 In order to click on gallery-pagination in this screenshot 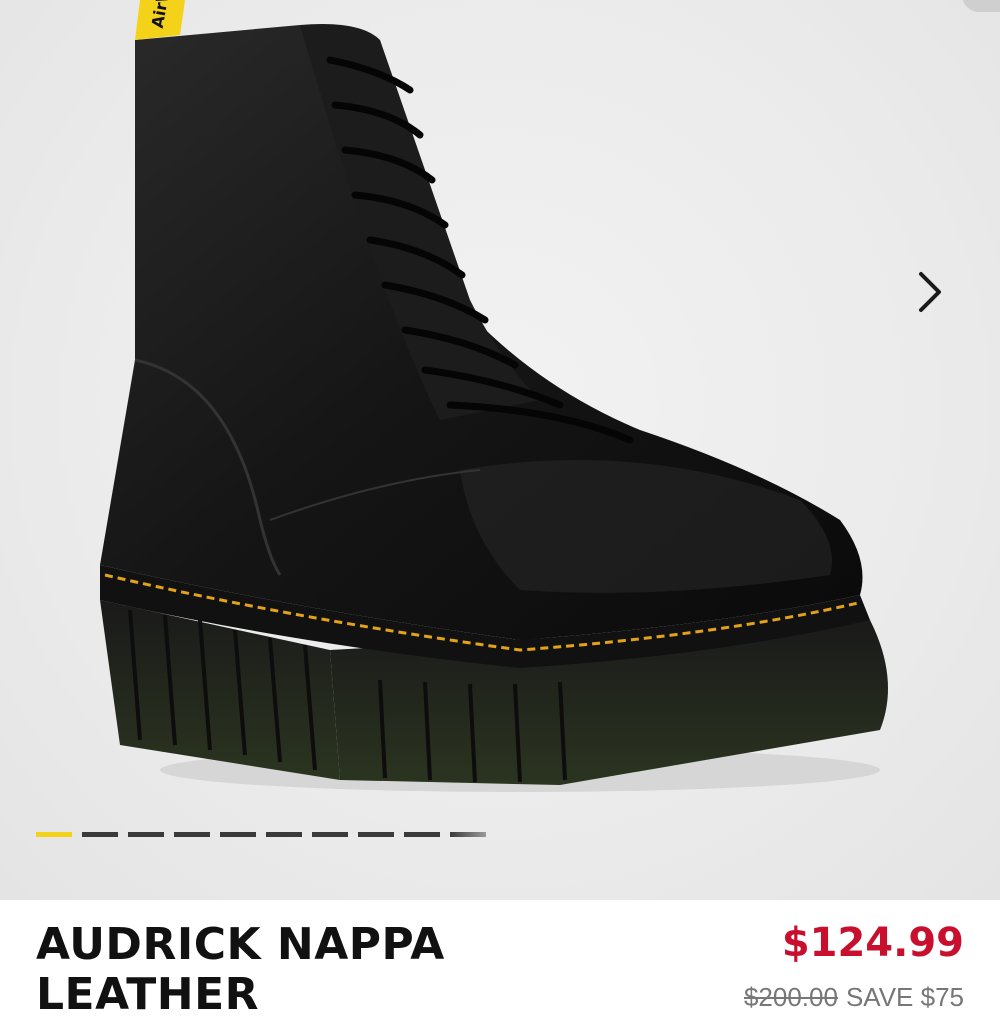, I will do `click(261, 835)`.